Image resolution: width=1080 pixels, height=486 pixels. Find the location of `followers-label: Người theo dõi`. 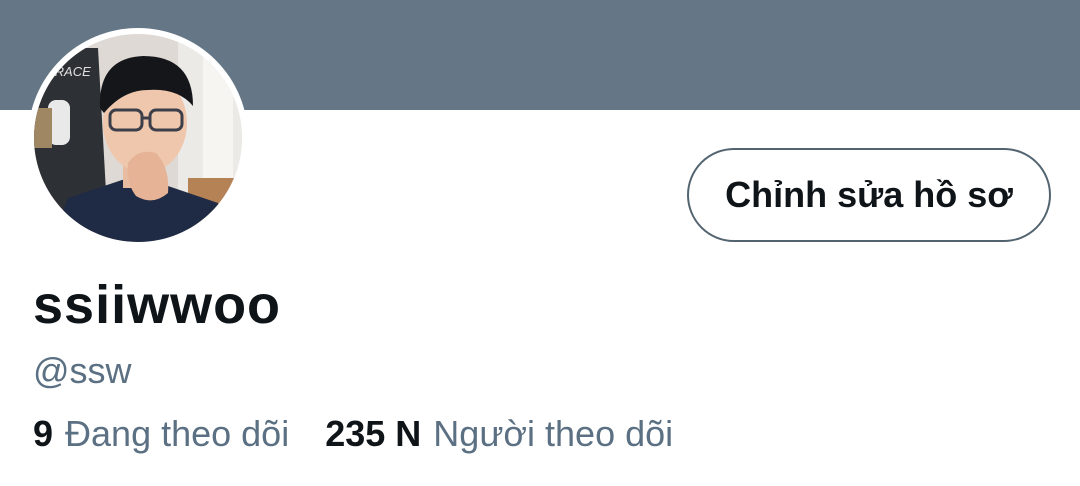

followers-label: Người theo dõi is located at coordinates (553, 433).